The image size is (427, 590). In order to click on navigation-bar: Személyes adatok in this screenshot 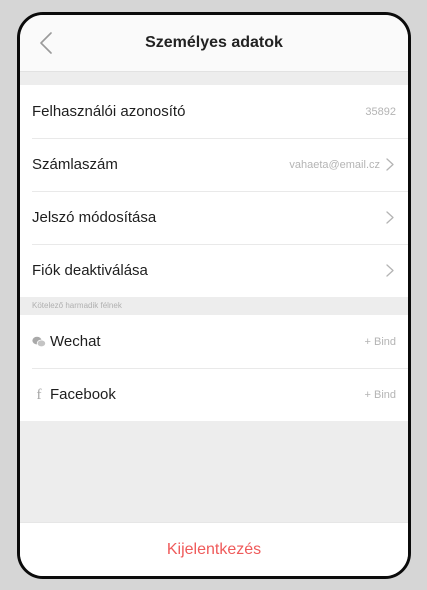, I will do `click(214, 43)`.